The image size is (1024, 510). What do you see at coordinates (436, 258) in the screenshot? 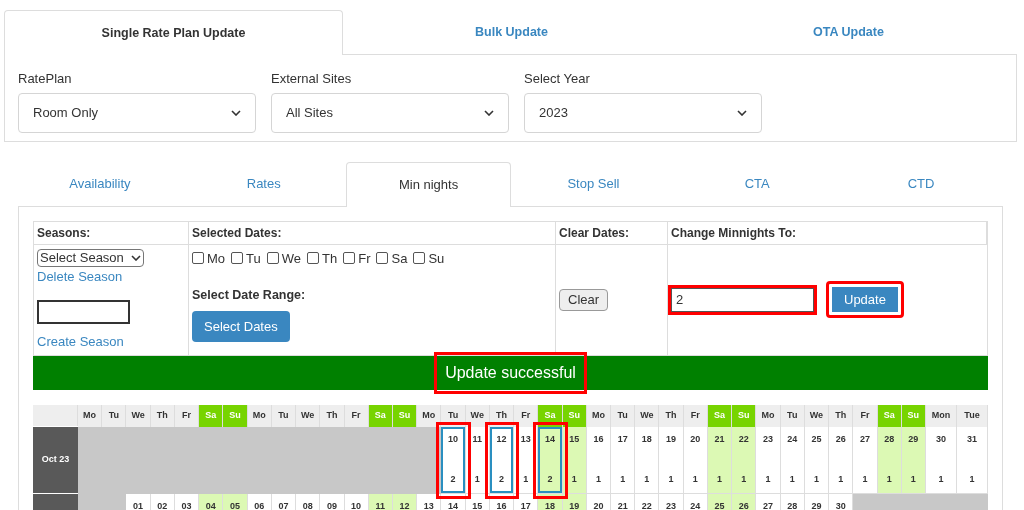
I see `checkbox-label: Su` at bounding box center [436, 258].